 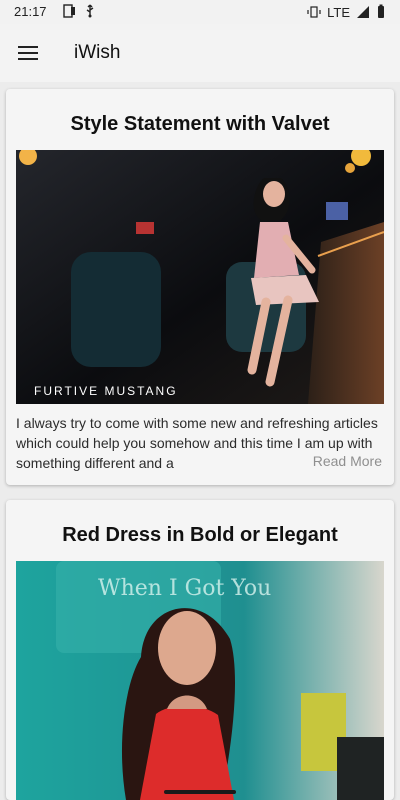 I want to click on app-bar: iWish, so click(x=200, y=53).